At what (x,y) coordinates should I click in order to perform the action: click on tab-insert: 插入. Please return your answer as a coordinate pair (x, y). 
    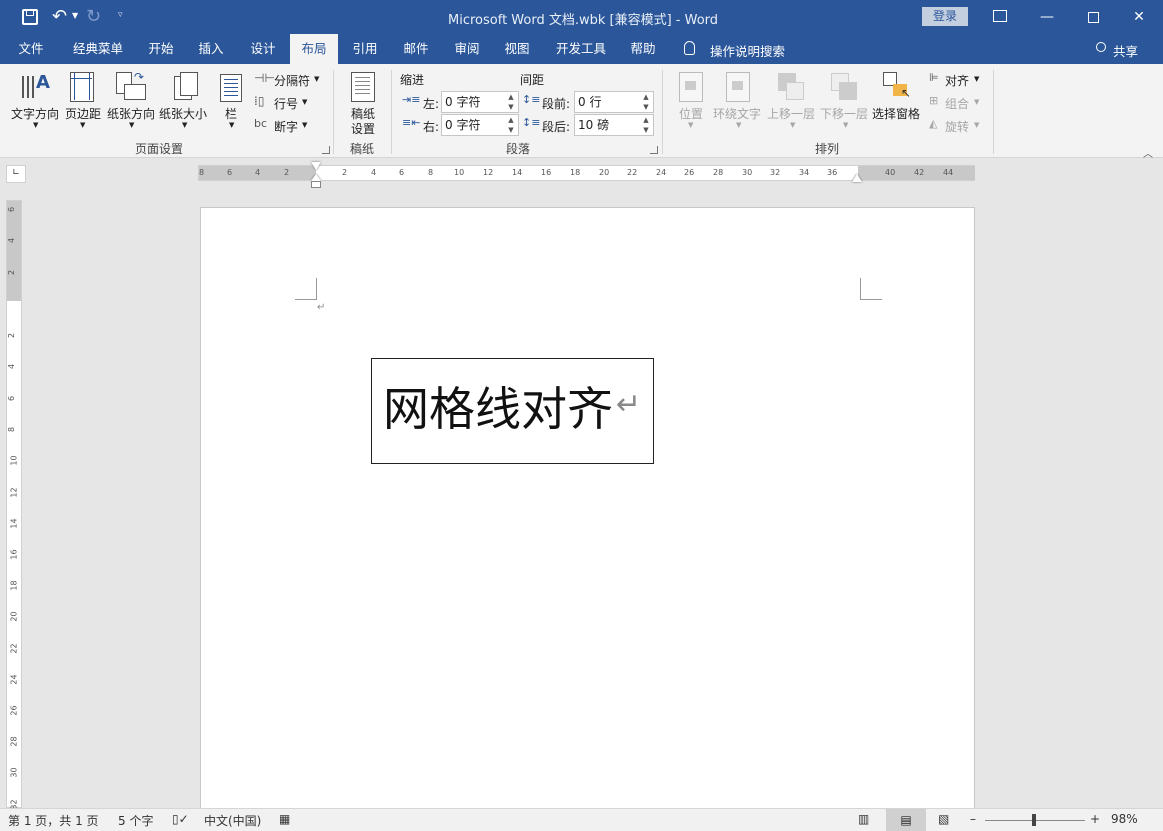
    Looking at the image, I should click on (211, 49).